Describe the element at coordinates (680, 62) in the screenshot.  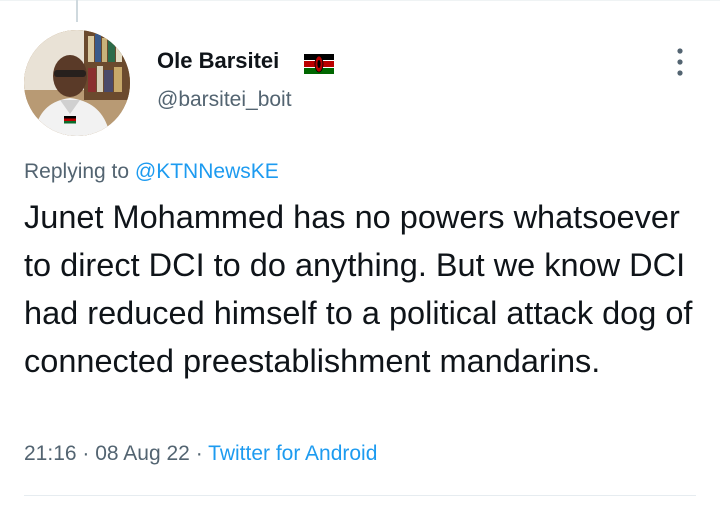
I see `more-options-icon` at that location.